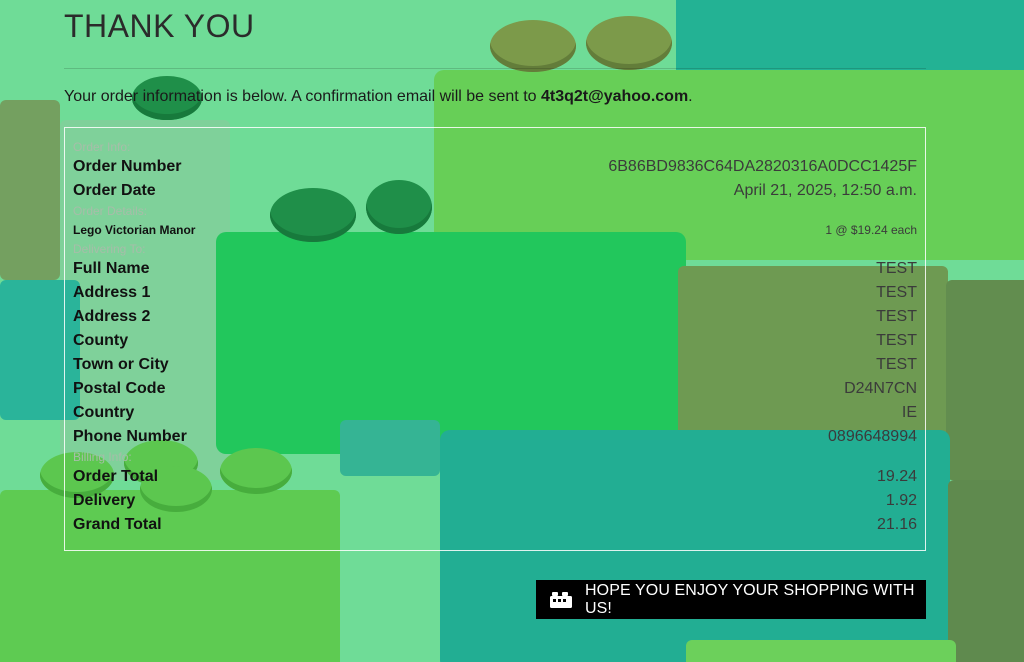  I want to click on row-key: Phone Number, so click(130, 436).